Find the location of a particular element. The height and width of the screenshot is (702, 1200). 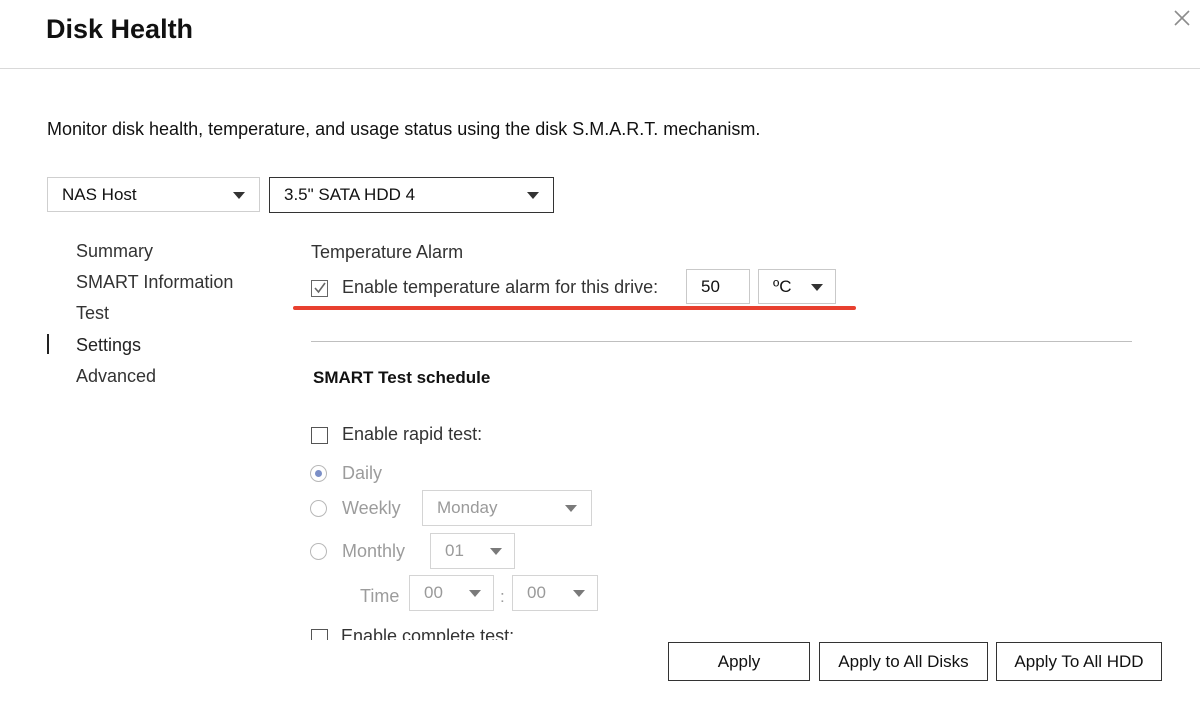

temperature-threshold-value: 50 is located at coordinates (710, 286).